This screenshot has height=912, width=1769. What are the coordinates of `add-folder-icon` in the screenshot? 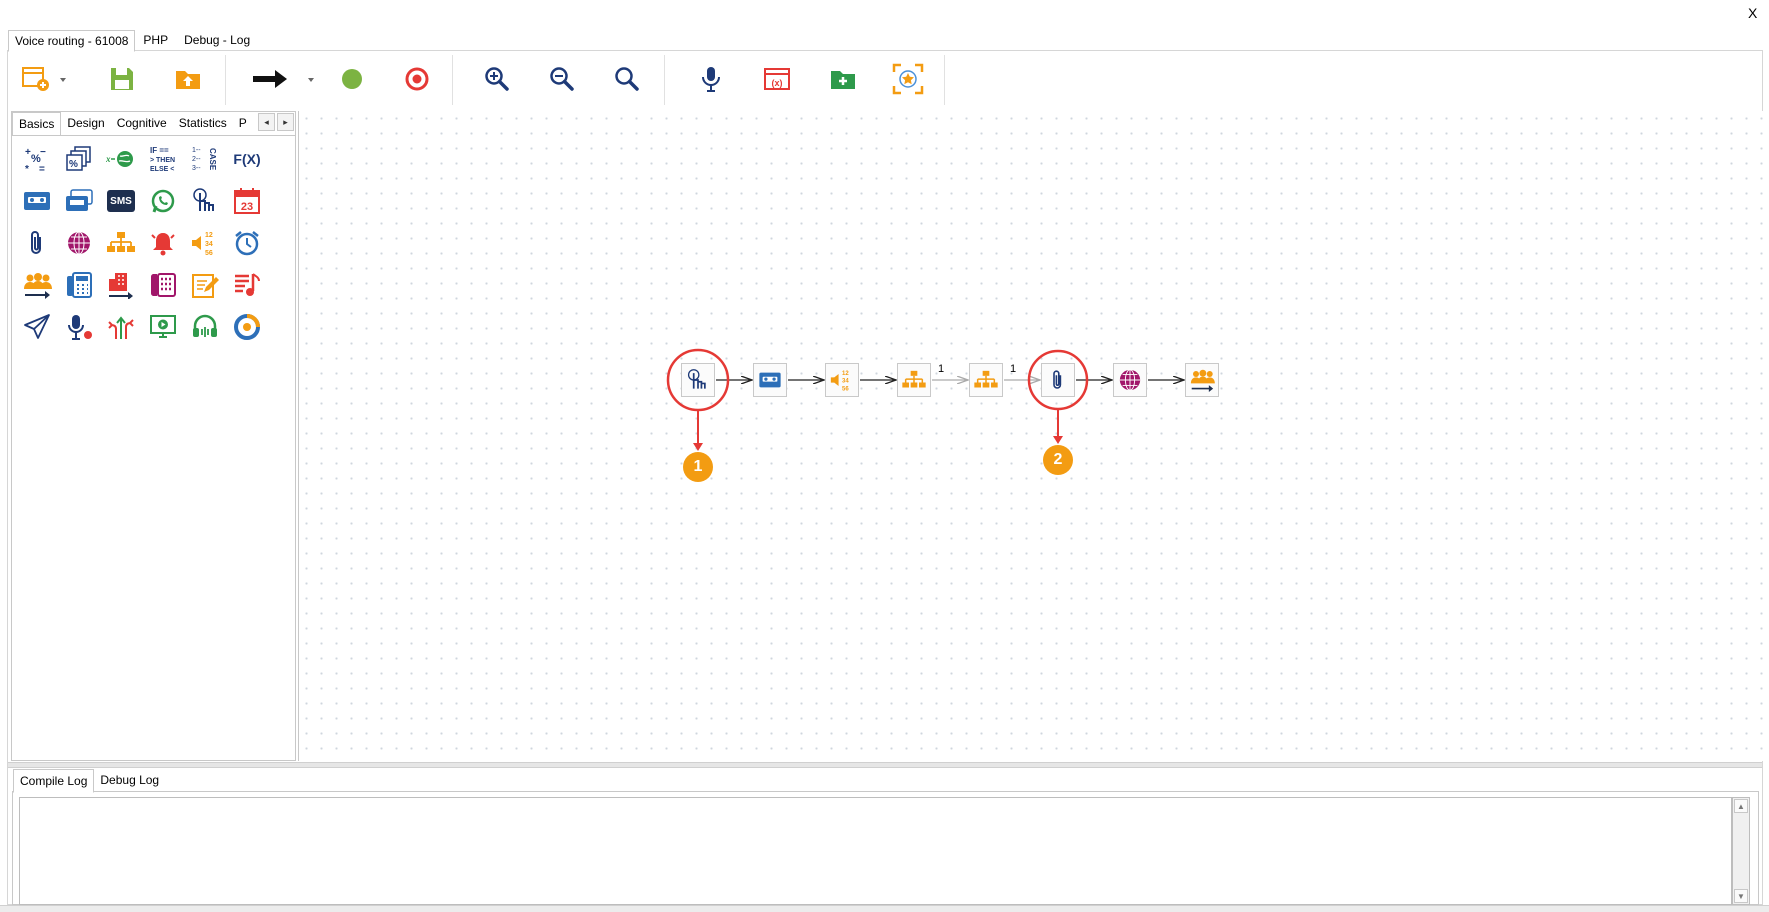 It's located at (843, 80).